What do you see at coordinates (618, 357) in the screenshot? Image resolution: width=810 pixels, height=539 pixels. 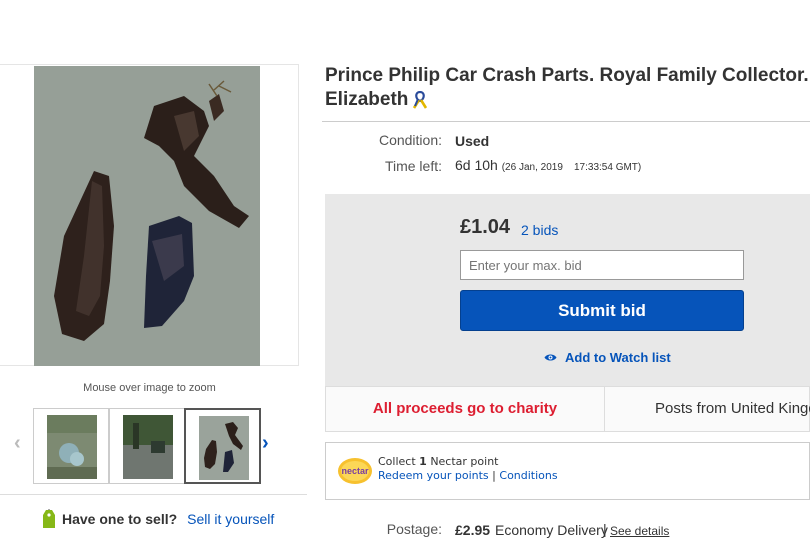 I see `add-to-watch-list-label: Add to Watch list` at bounding box center [618, 357].